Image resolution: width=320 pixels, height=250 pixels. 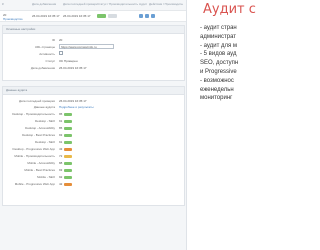 What do you see at coordinates (33, 114) in the screenshot?
I see `metric-label: Desktop - Производительность` at bounding box center [33, 114].